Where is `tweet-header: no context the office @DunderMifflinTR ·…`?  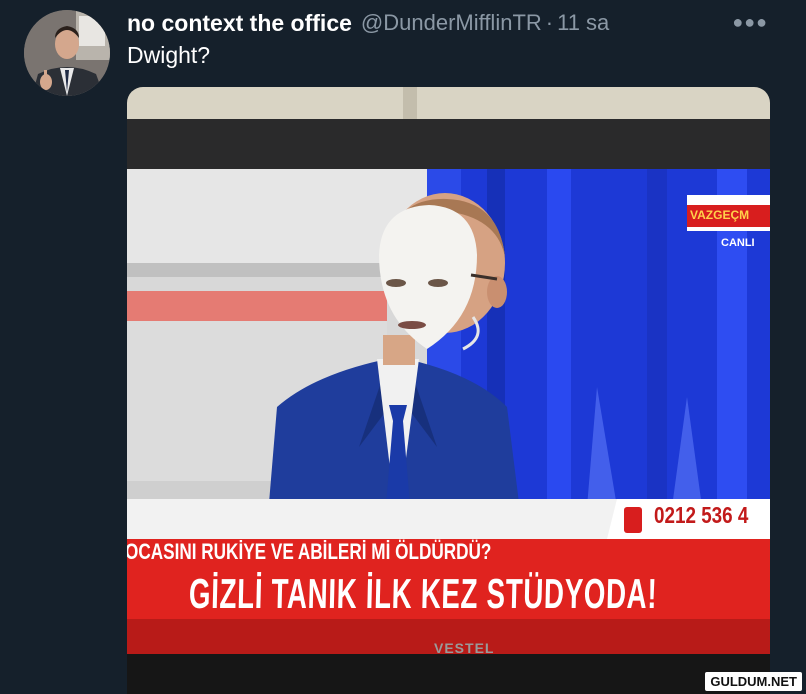
tweet-header: no context the office @DunderMifflinTR ·… is located at coordinates (454, 23).